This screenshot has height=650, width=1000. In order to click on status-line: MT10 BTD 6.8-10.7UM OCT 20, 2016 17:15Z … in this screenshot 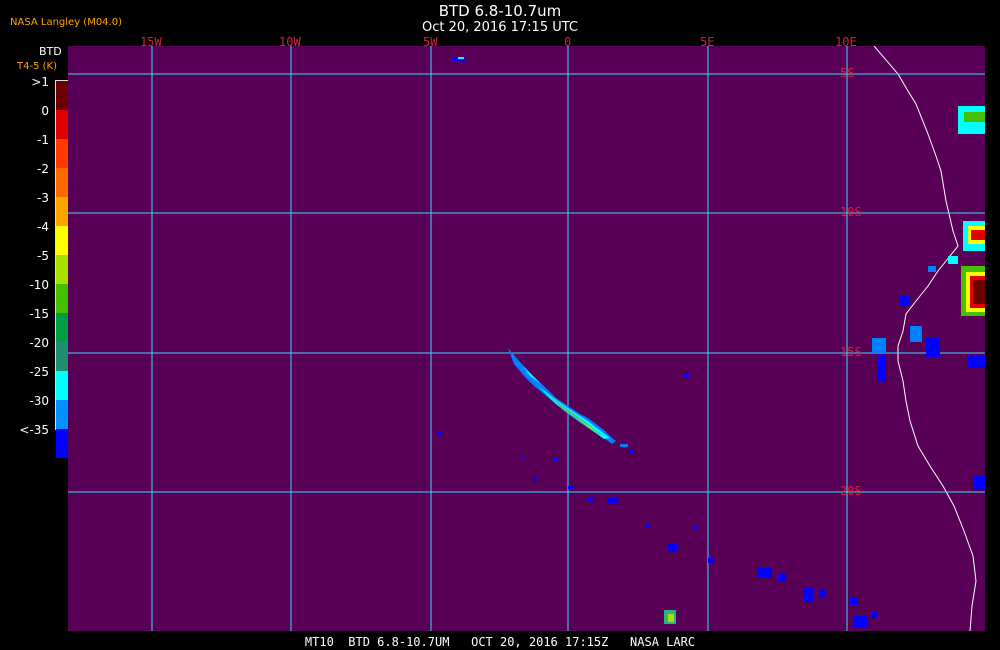, I will do `click(500, 642)`.